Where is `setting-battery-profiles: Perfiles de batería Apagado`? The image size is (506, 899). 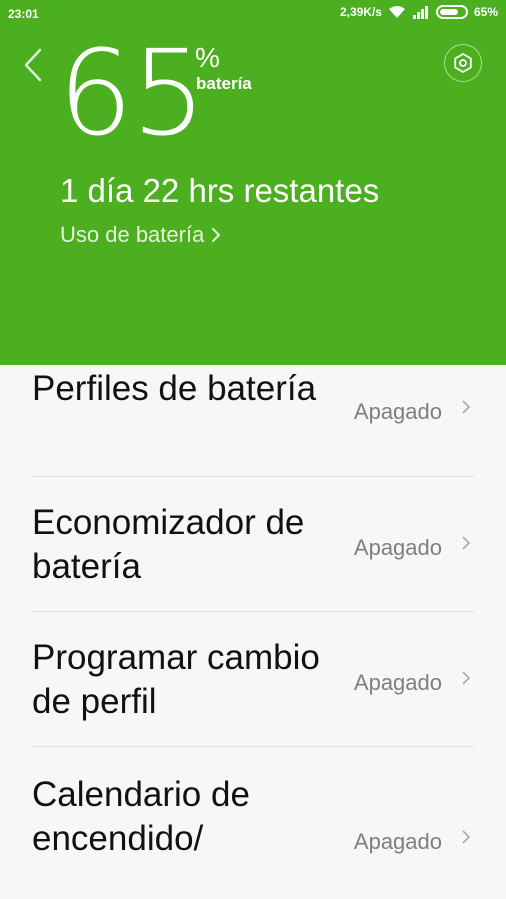 setting-battery-profiles: Perfiles de batería Apagado is located at coordinates (253, 421).